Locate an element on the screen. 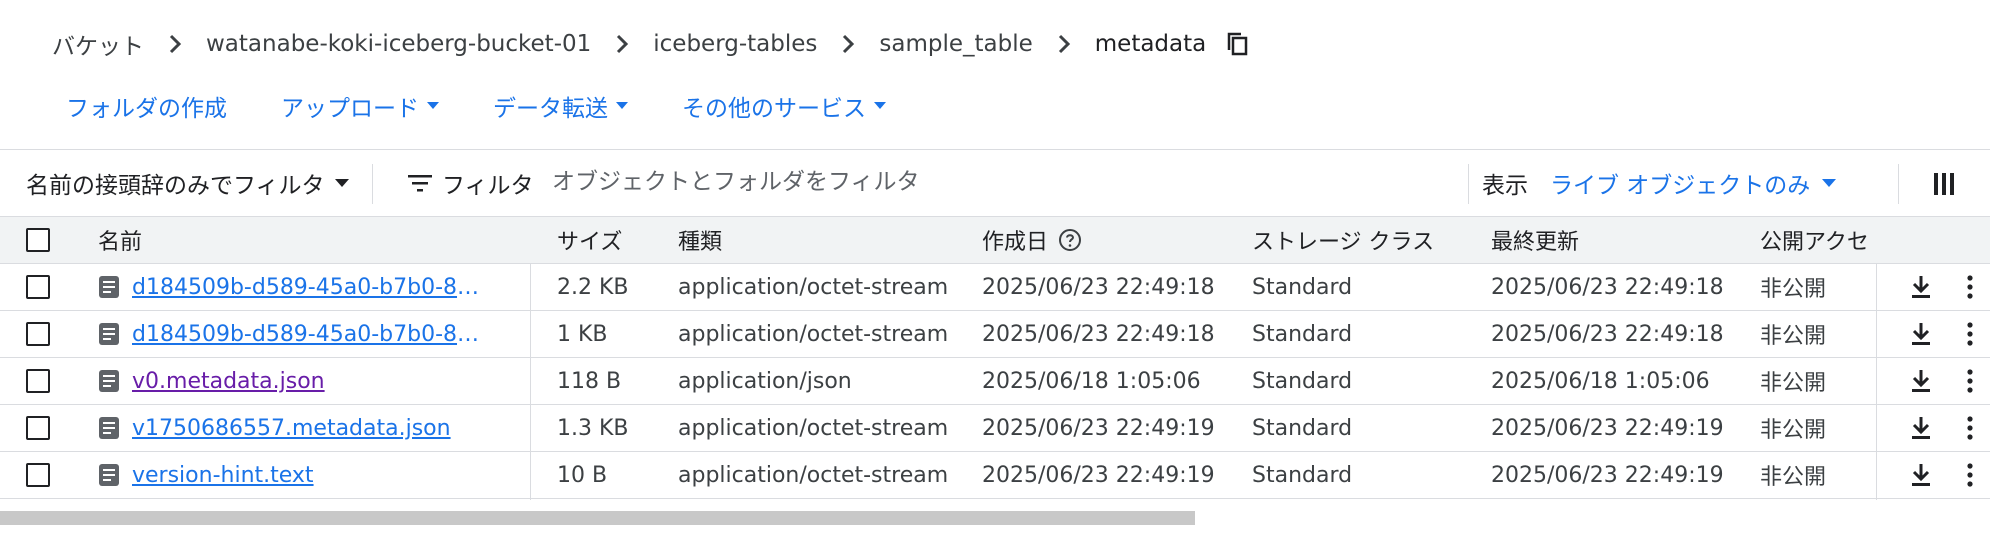 Image resolution: width=2000 pixels, height=552 pixels. header-public-access: 公開アクセ is located at coordinates (1817, 240).